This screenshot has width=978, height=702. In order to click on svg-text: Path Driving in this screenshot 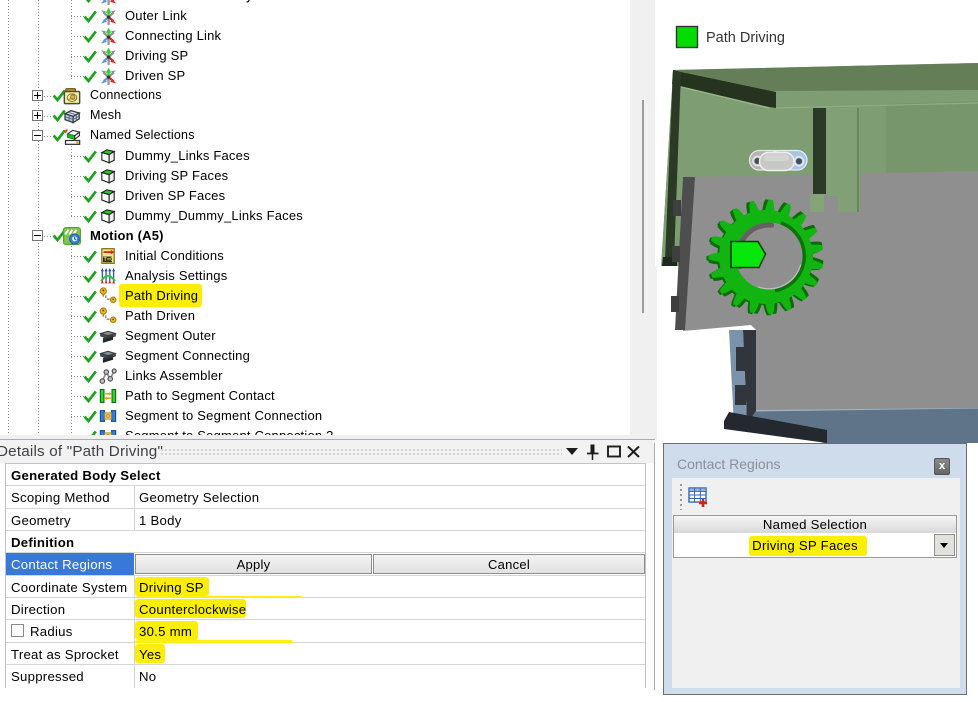, I will do `click(745, 38)`.